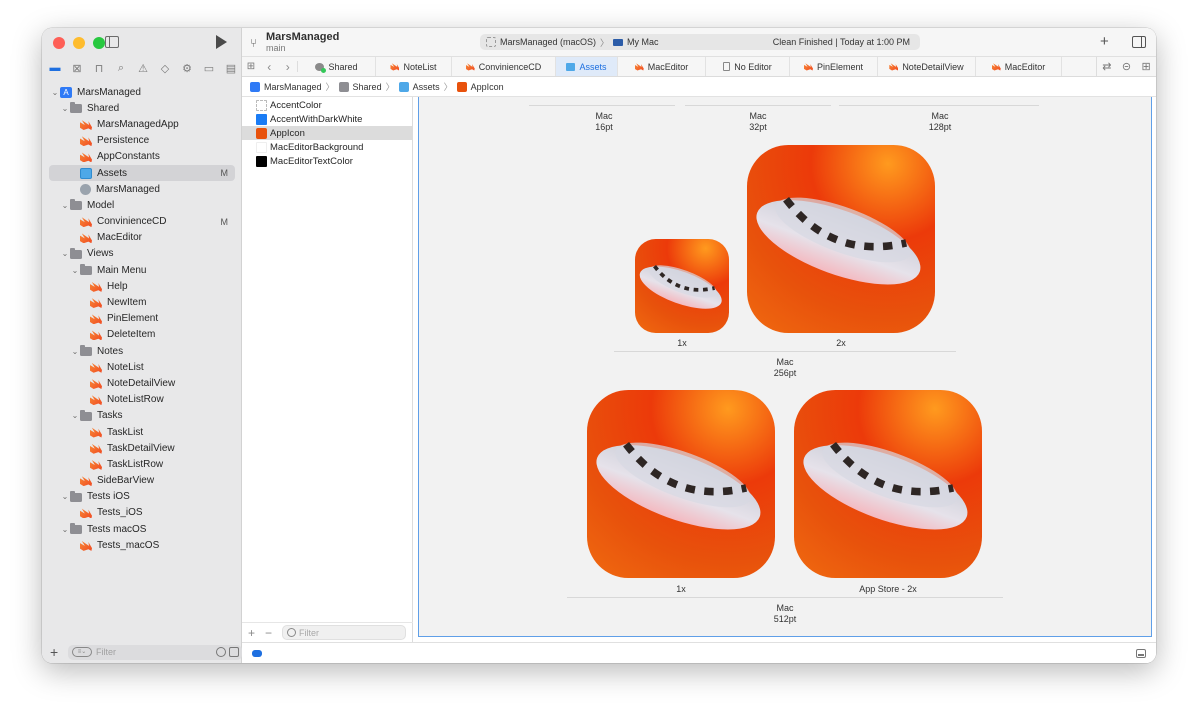 This screenshot has width=1198, height=718. Describe the element at coordinates (142, 173) in the screenshot. I see `tree-item: Assets M` at that location.